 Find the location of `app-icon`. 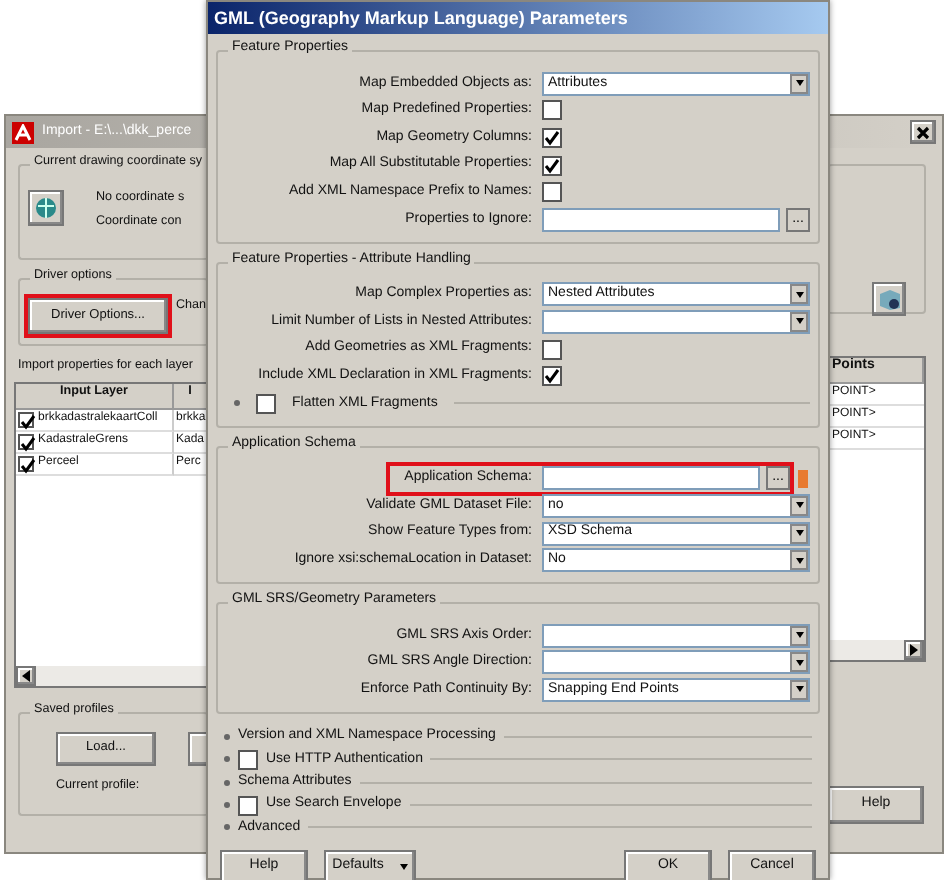

app-icon is located at coordinates (23, 132).